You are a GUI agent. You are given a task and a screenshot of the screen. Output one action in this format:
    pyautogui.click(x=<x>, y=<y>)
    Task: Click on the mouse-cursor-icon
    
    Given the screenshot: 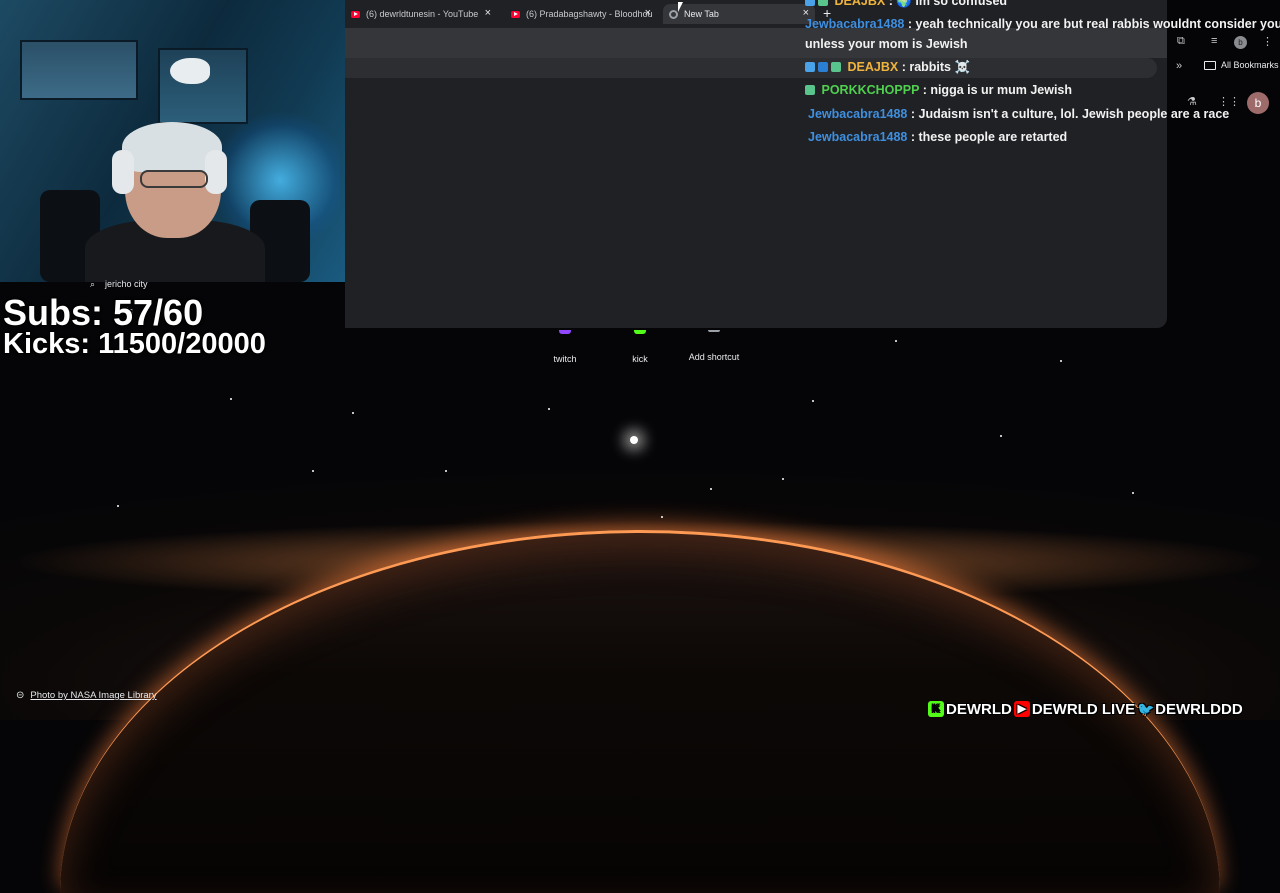 What is the action you would take?
    pyautogui.click(x=680, y=7)
    